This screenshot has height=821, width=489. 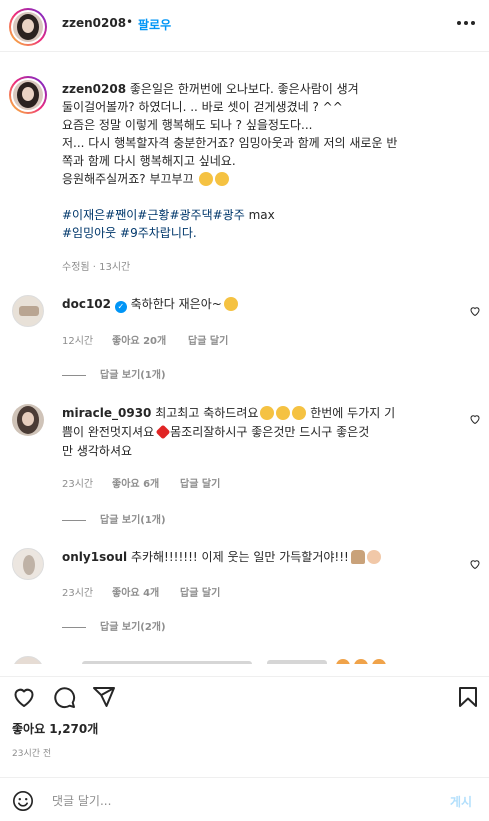 I want to click on bookmark-icon, so click(x=468, y=697).